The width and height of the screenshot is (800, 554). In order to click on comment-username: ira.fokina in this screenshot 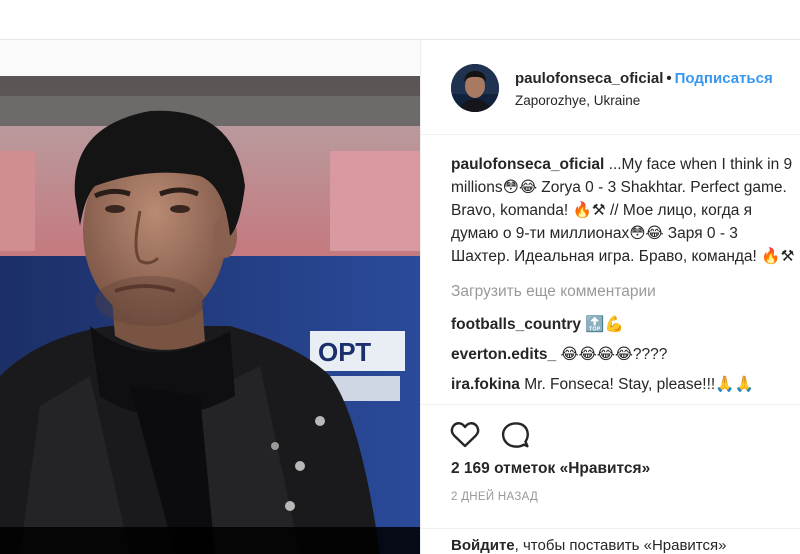, I will do `click(485, 384)`.